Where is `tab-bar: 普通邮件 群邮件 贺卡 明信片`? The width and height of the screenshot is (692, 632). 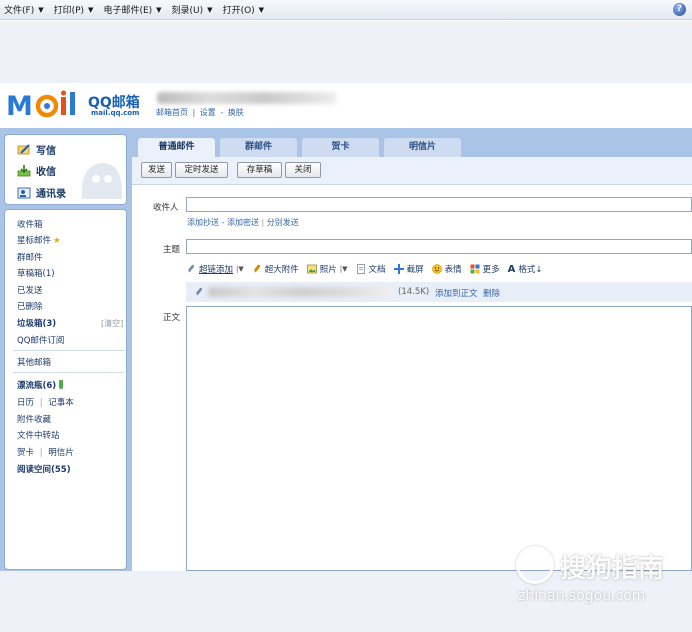 tab-bar: 普通邮件 群邮件 贺卡 明信片 is located at coordinates (412, 145).